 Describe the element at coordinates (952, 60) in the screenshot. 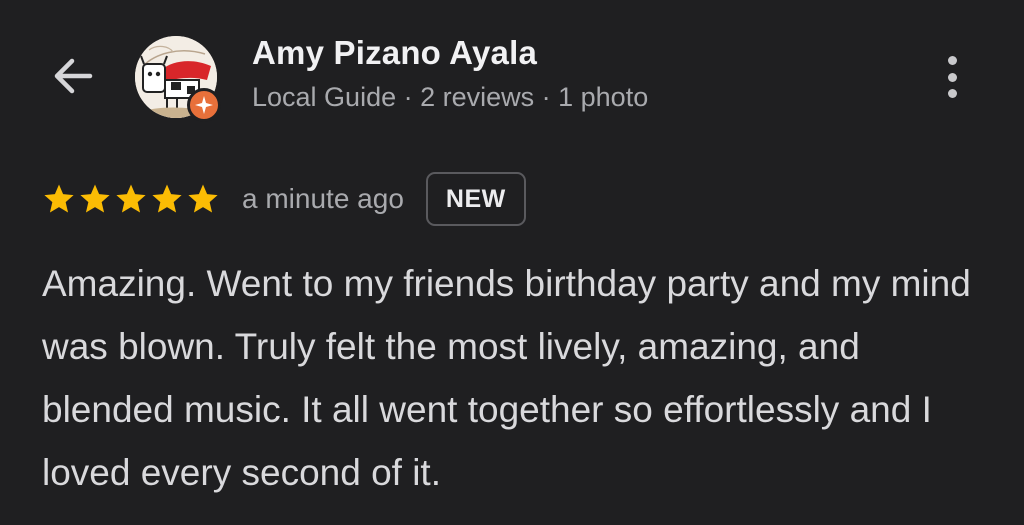

I see `more-vertical-icon` at that location.